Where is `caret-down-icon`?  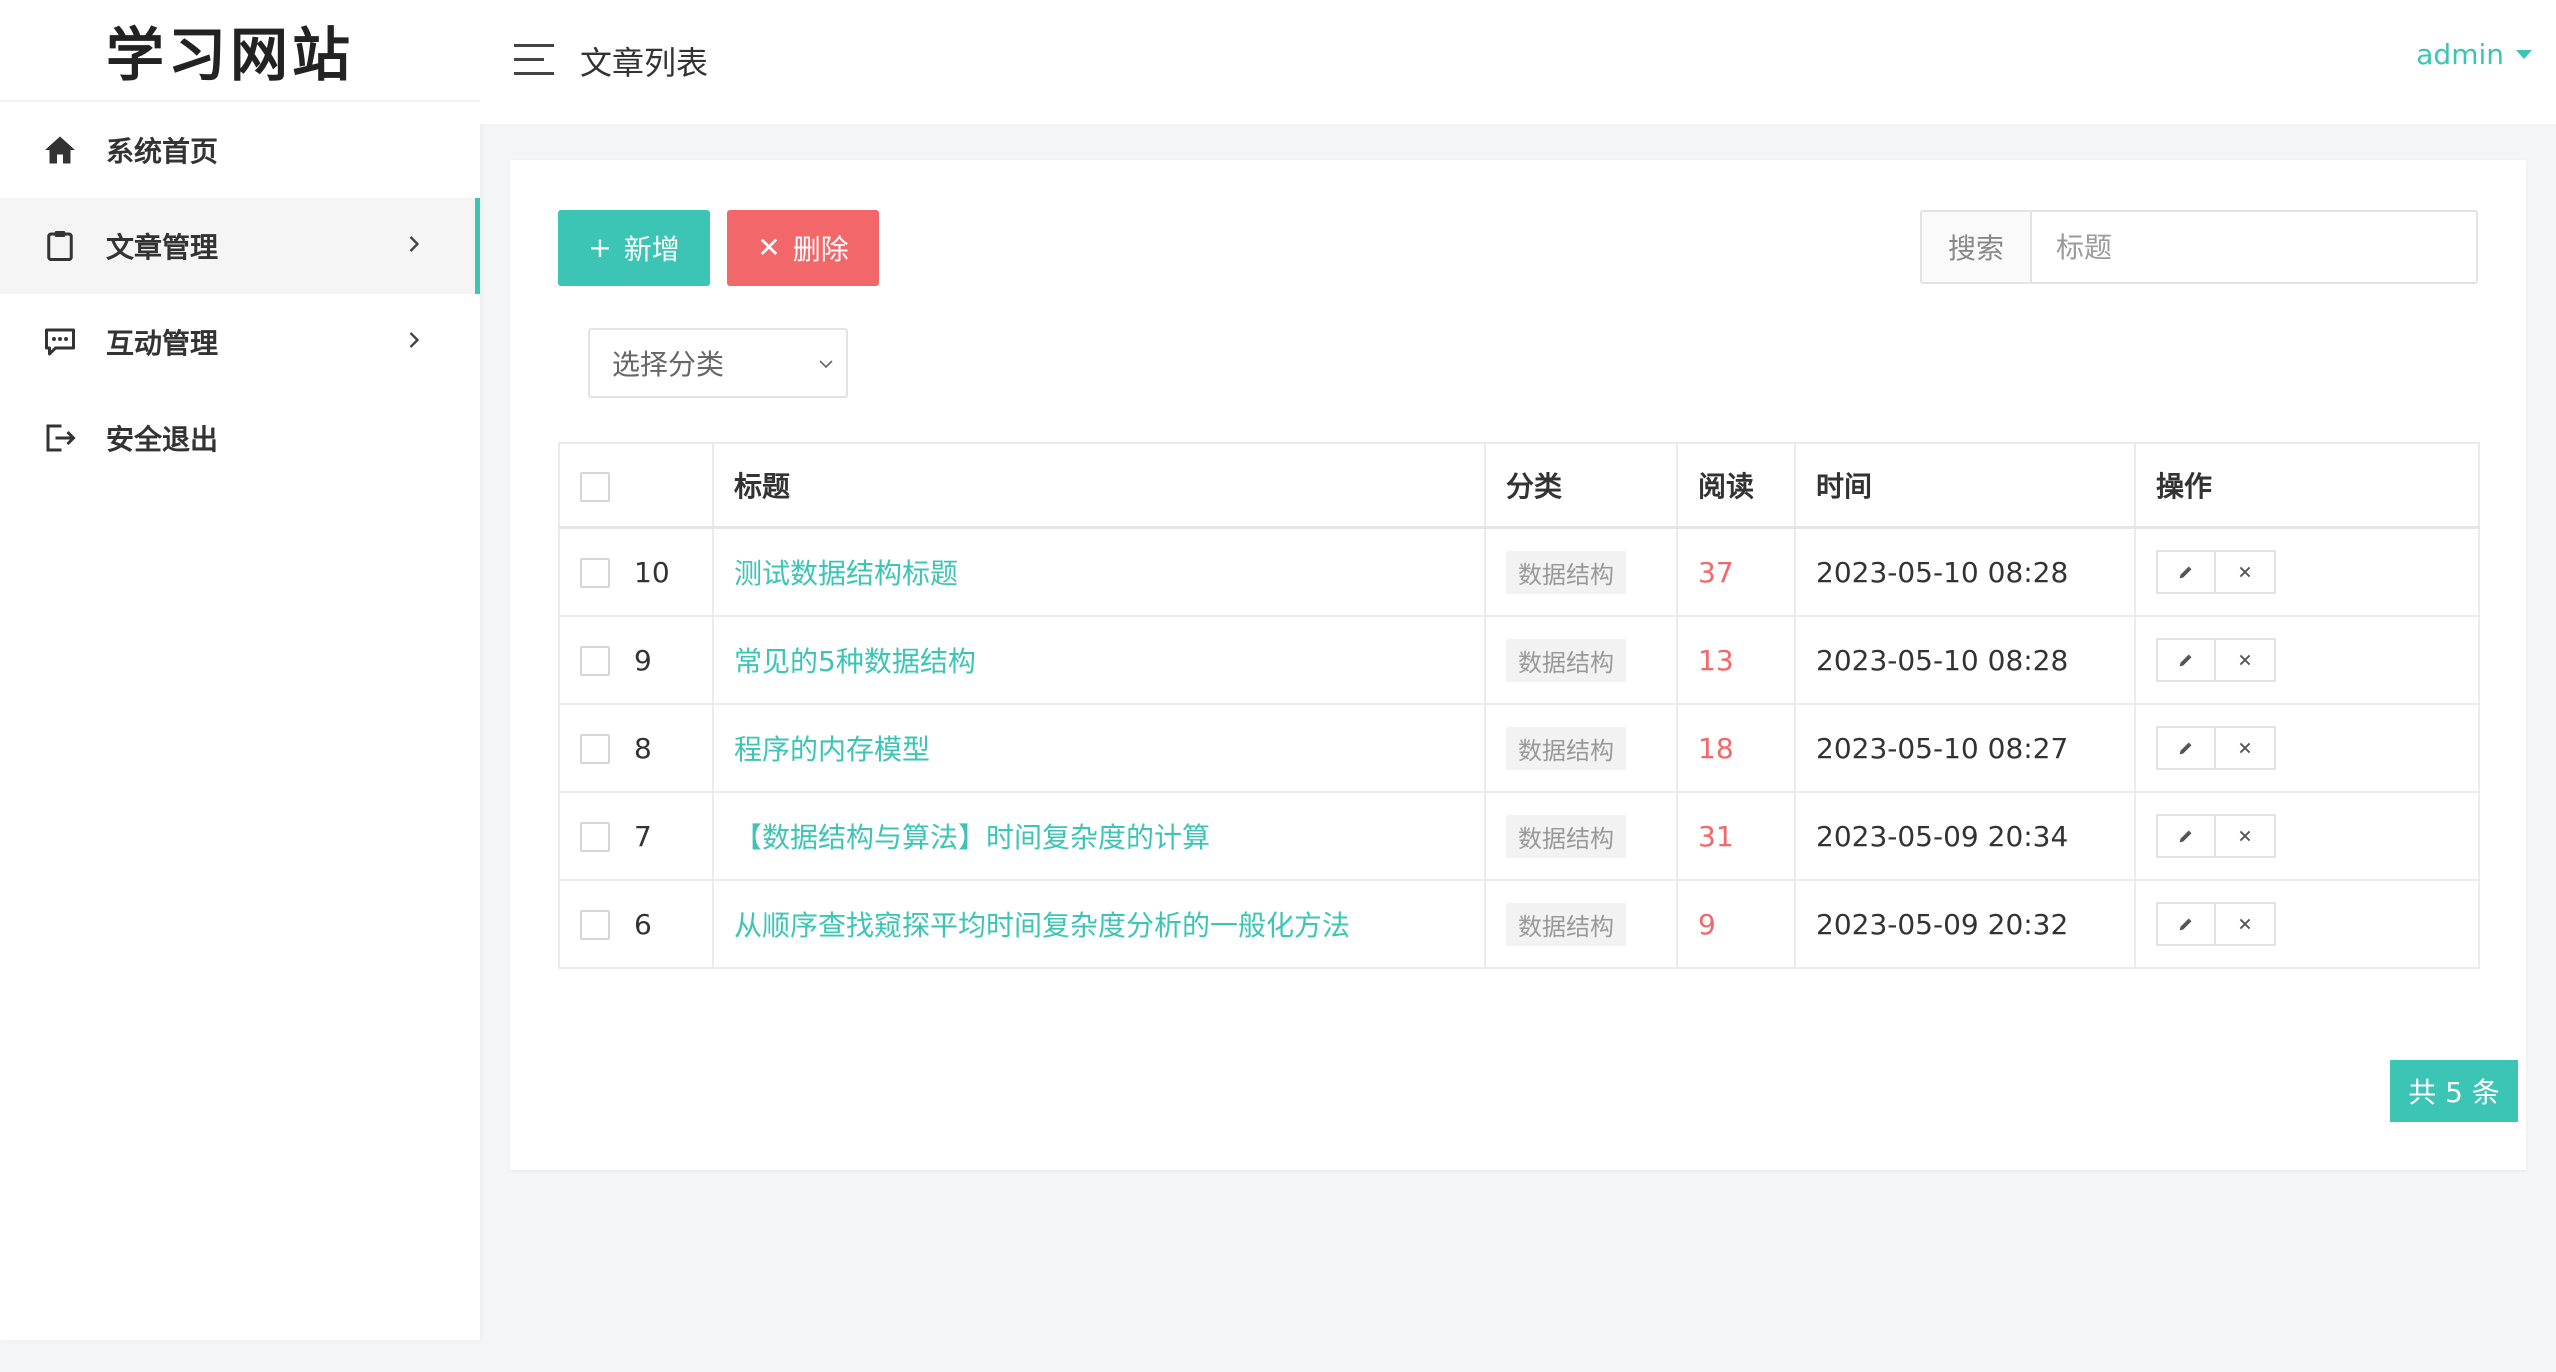
caret-down-icon is located at coordinates (2524, 54).